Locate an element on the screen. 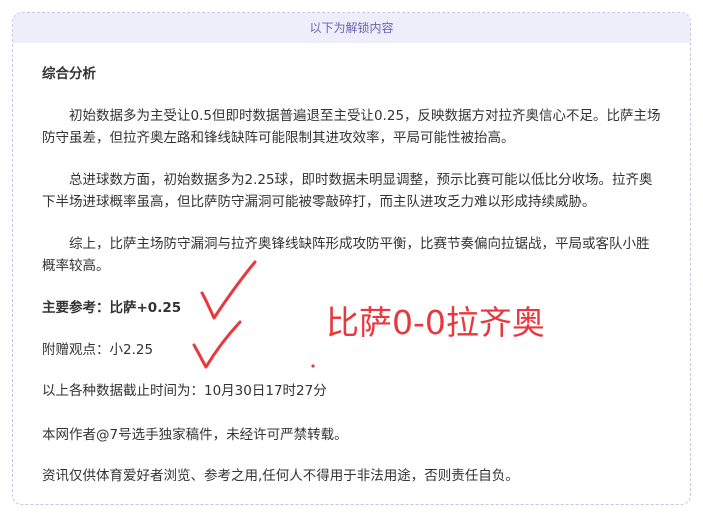  handwritten-marks is located at coordinates (253, 314).